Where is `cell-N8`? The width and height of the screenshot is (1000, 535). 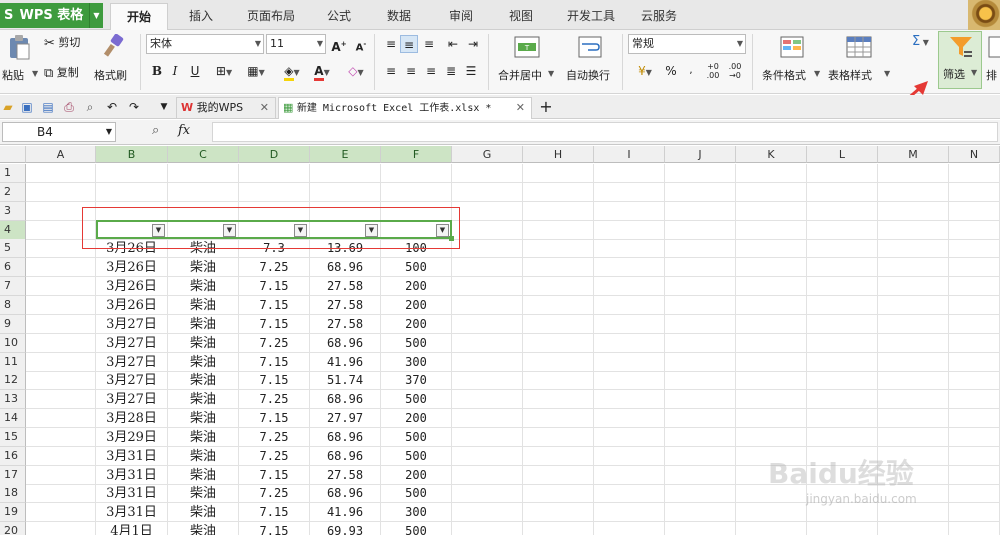 cell-N8 is located at coordinates (974, 305).